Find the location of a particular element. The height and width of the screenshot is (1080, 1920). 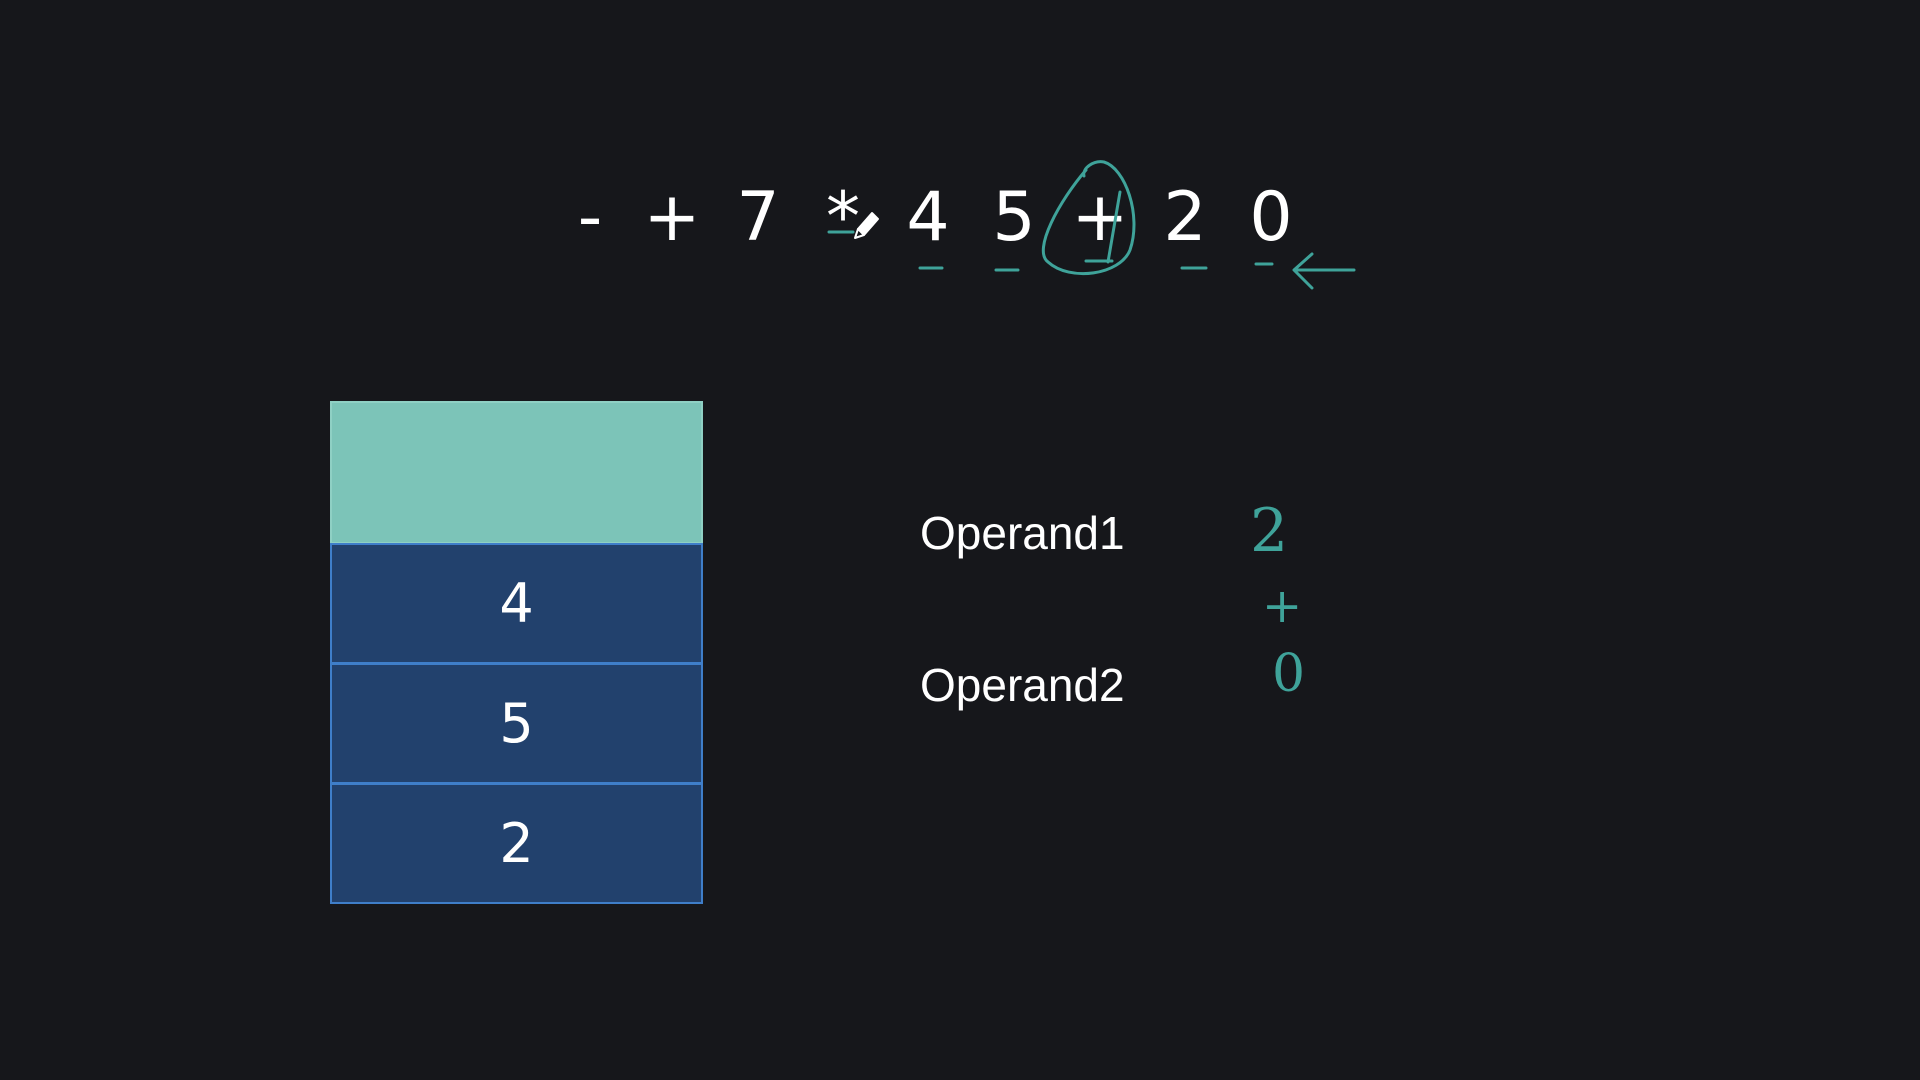

stack-item: 5 is located at coordinates (516, 723).